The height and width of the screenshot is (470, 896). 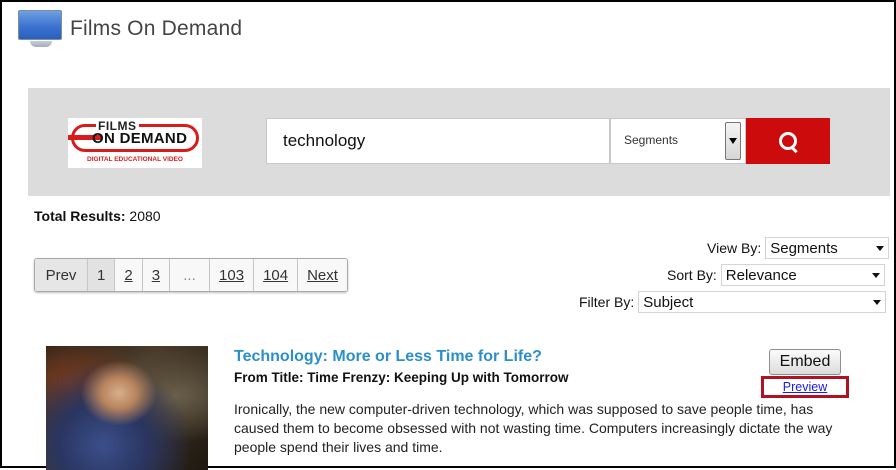 I want to click on result-title-link: Technology: More or Less Time for Life?, so click(x=388, y=357).